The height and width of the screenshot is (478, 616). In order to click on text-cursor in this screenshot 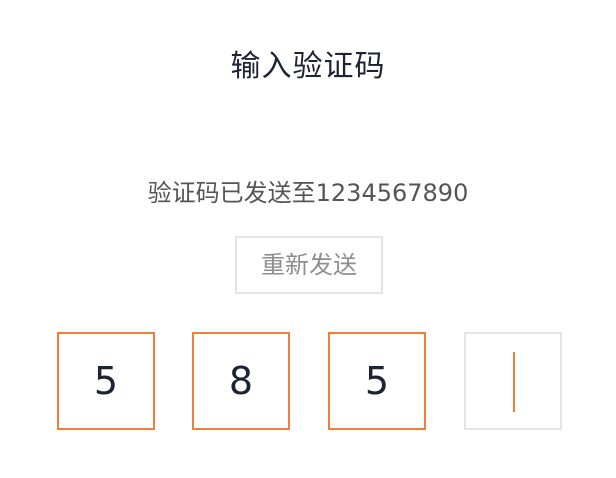, I will do `click(514, 382)`.